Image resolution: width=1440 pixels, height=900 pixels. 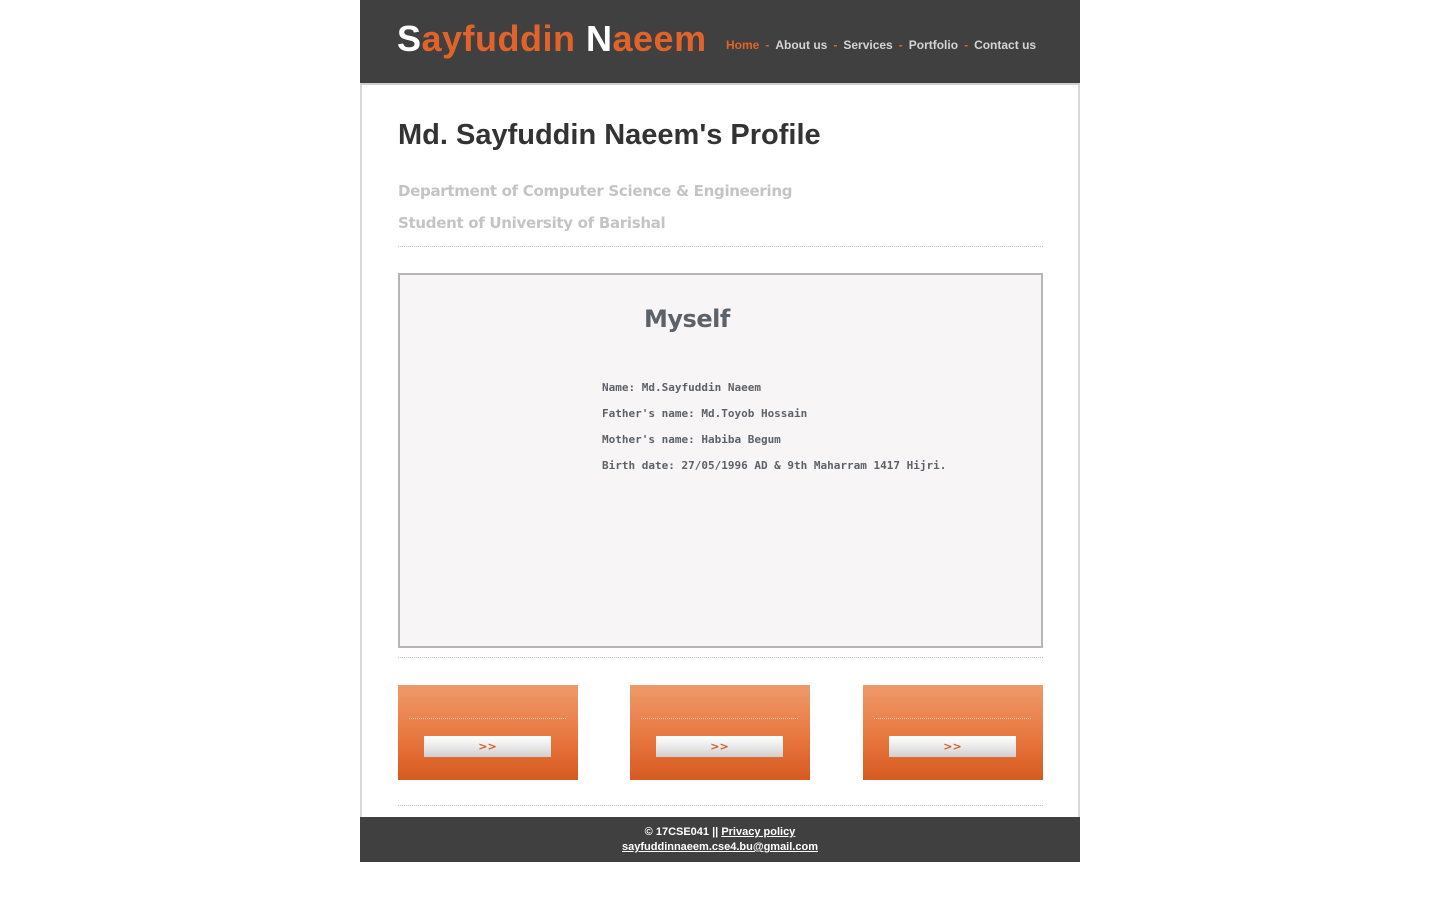 I want to click on detail-name: Name: Md.Sayfuddin Naeem, so click(x=681, y=387).